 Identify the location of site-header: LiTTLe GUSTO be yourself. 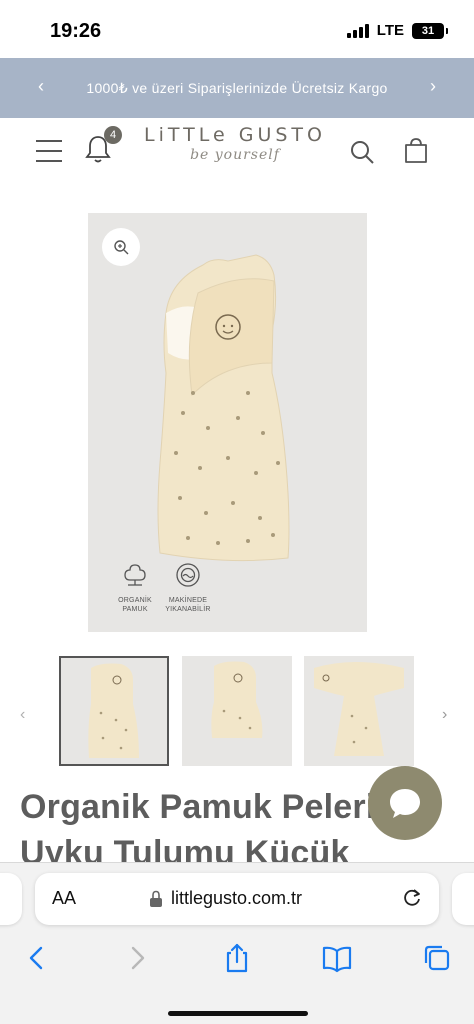
(237, 154).